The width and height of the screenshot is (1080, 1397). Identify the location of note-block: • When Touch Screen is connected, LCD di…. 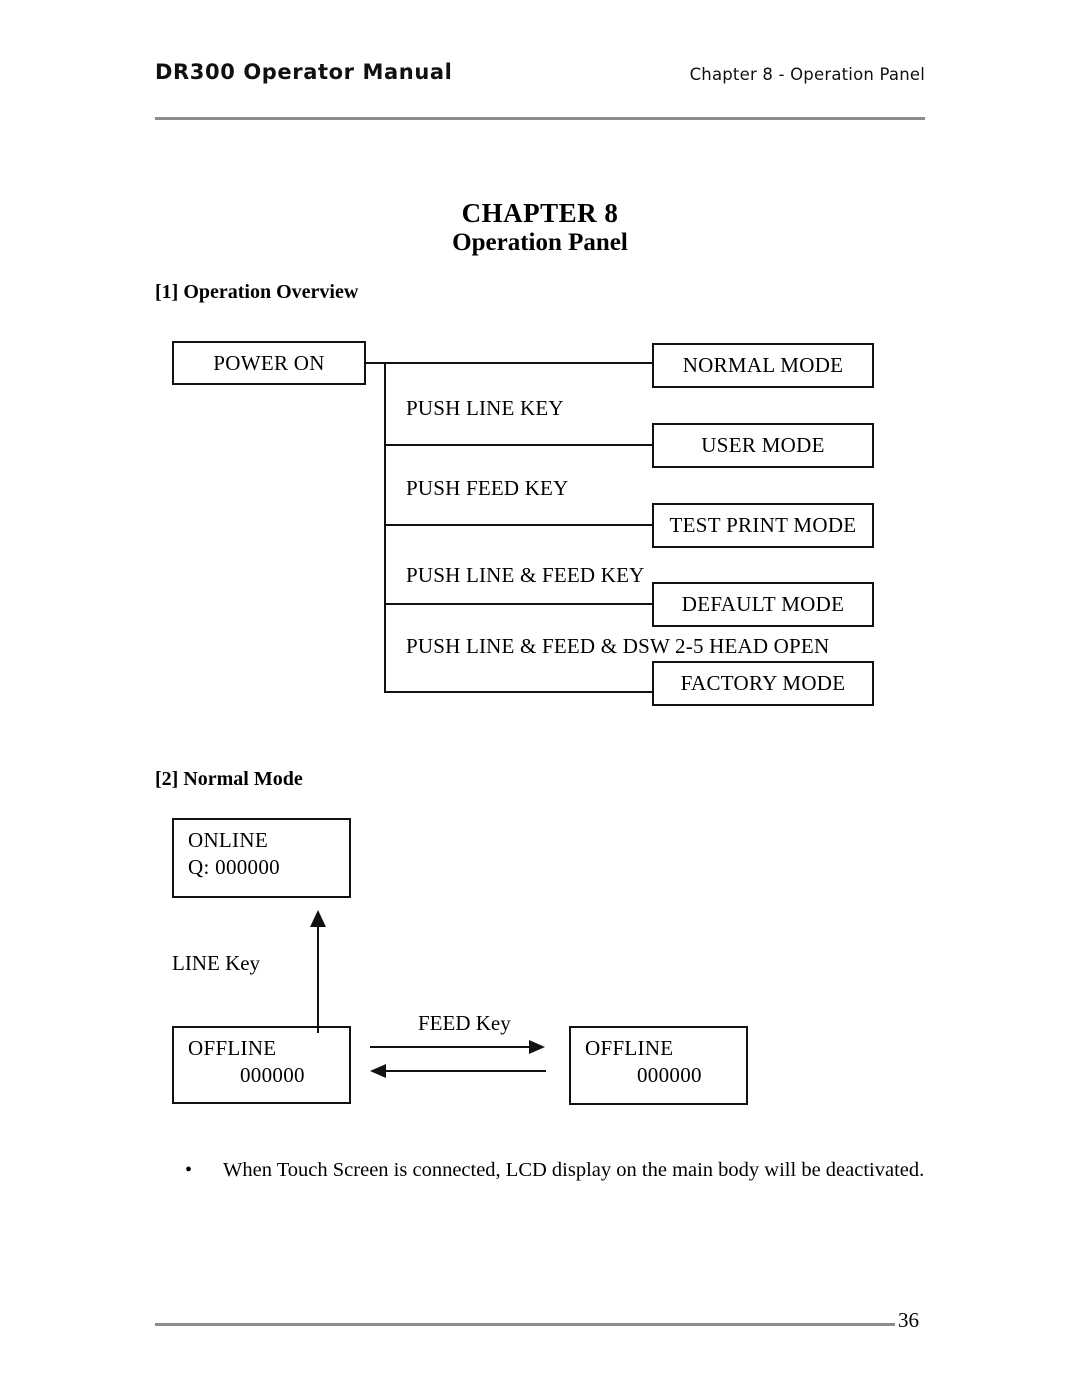
(555, 1170).